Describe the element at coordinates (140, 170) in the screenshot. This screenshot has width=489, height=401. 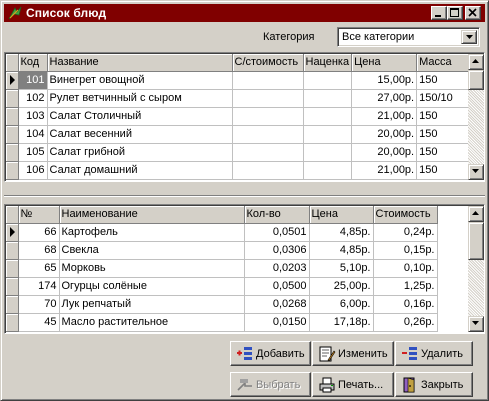
I see `dish-name-cell: Салат домашний` at that location.